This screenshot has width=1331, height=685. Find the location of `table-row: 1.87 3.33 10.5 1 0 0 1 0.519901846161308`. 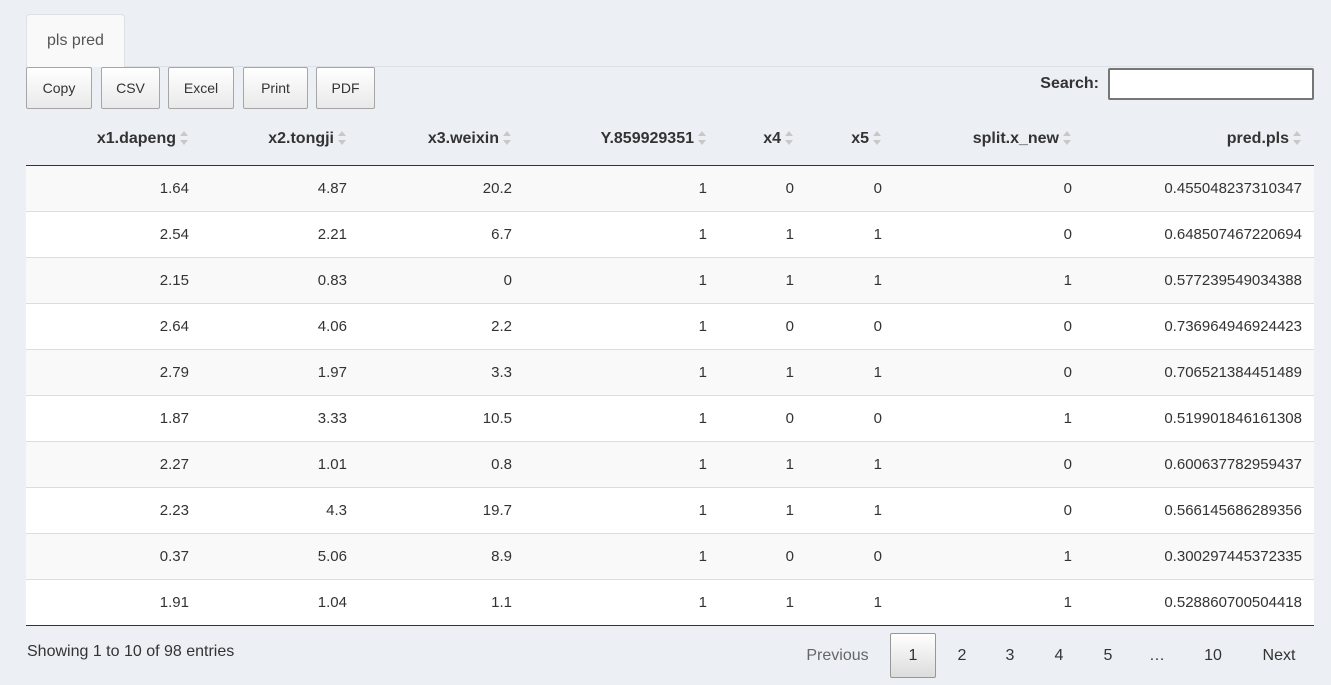

table-row: 1.87 3.33 10.5 1 0 0 1 0.519901846161308 is located at coordinates (670, 417).